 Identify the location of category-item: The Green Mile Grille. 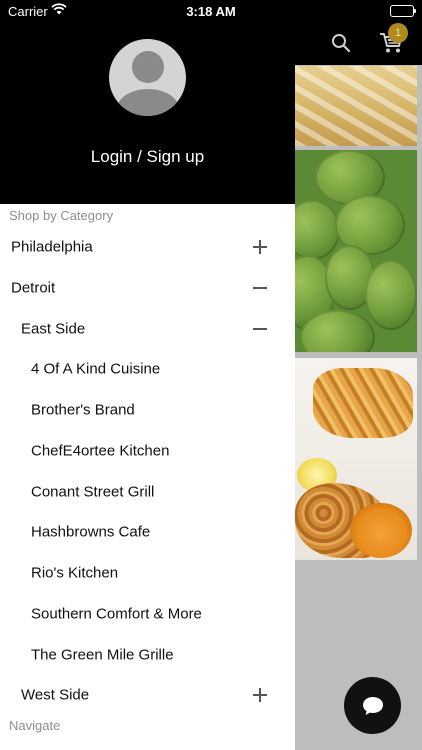
(147, 655).